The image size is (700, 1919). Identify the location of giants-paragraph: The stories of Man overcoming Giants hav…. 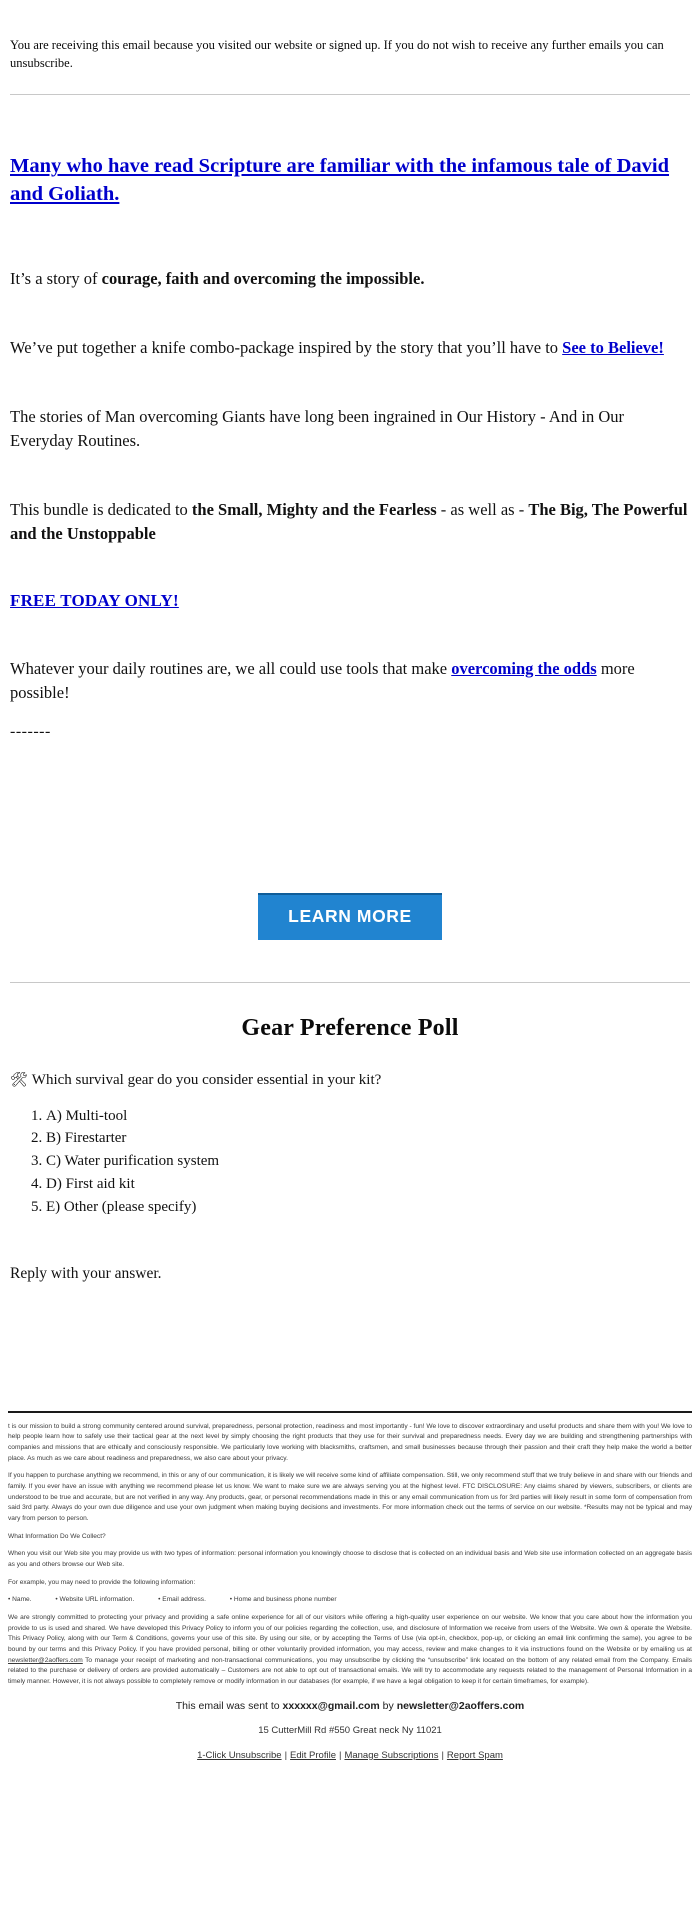
(317, 428).